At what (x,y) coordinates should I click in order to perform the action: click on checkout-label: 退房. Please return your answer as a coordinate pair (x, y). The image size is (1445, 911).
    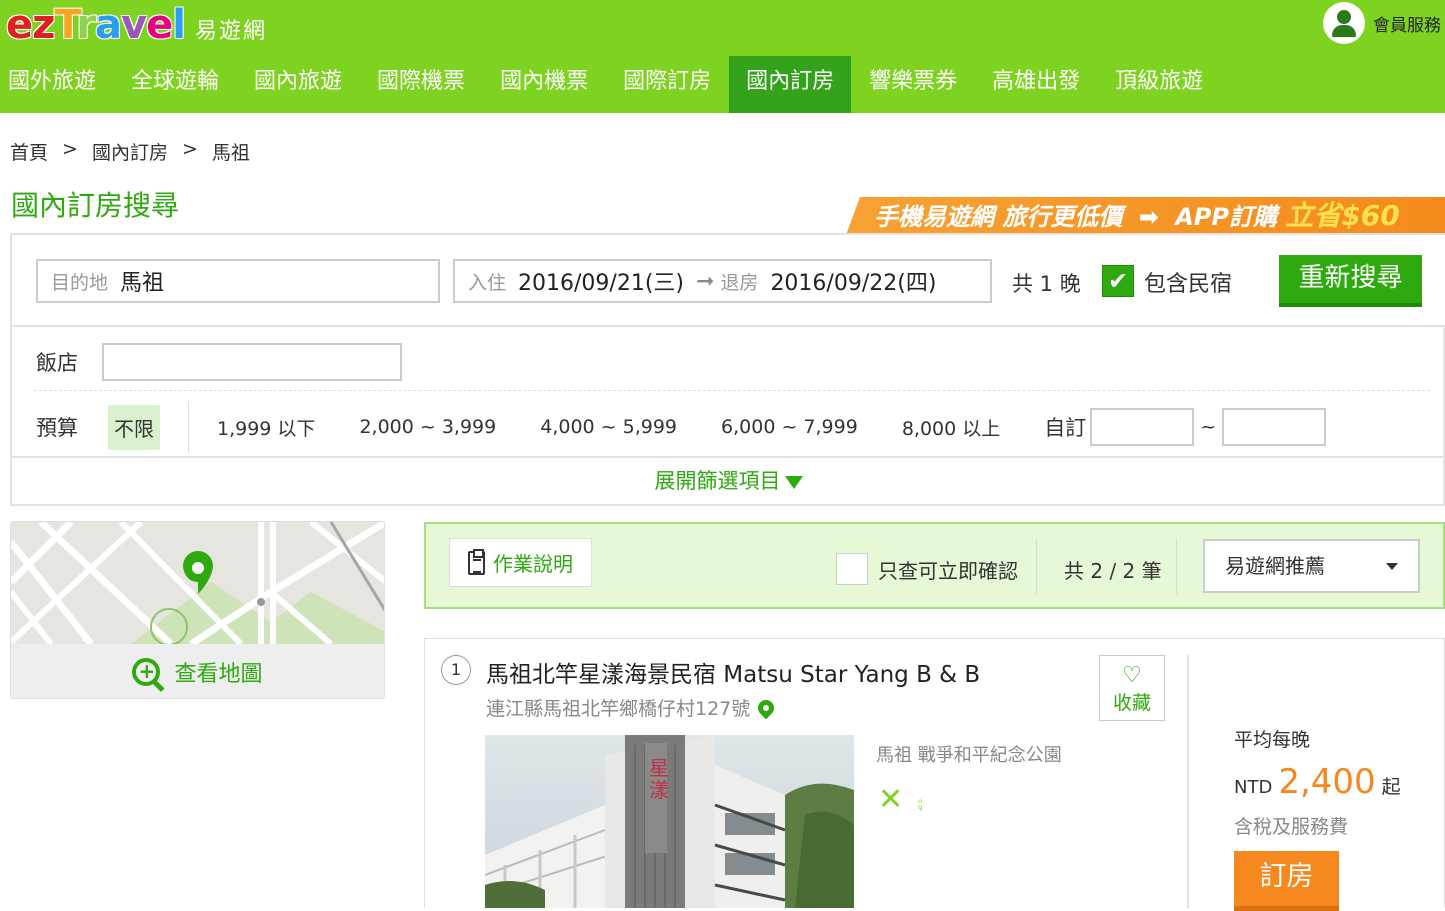
    Looking at the image, I should click on (739, 282).